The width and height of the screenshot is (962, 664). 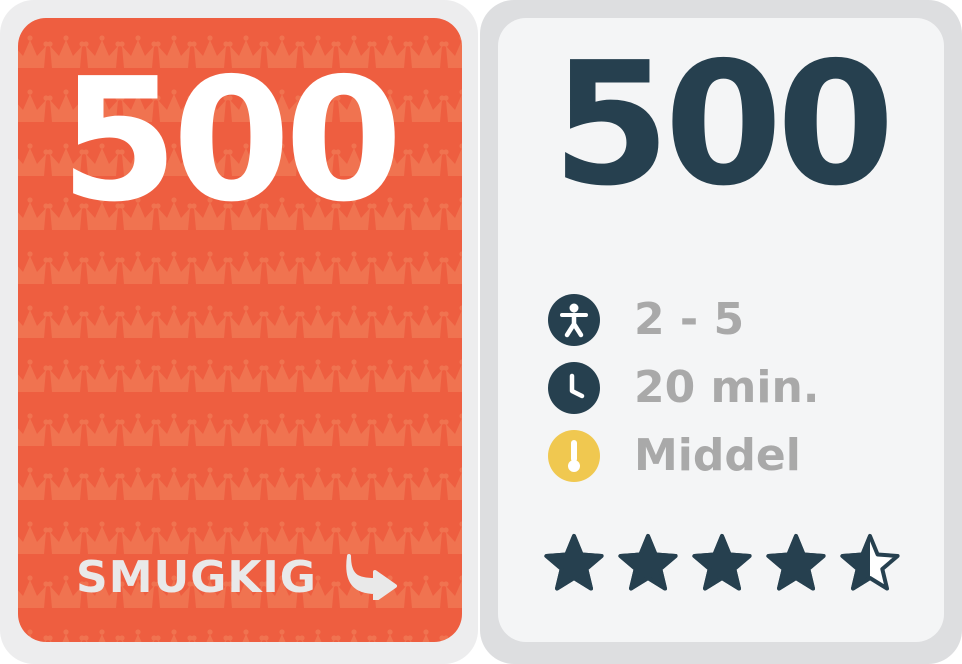 I want to click on back-number: 500, so click(x=723, y=125).